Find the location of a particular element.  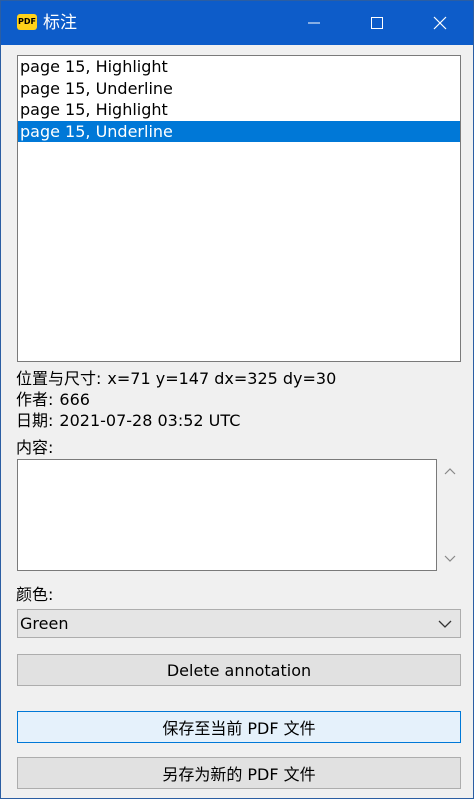

position-row: 位置与尺寸: x=71 y=147 dx=325 dy=30 is located at coordinates (176, 379).